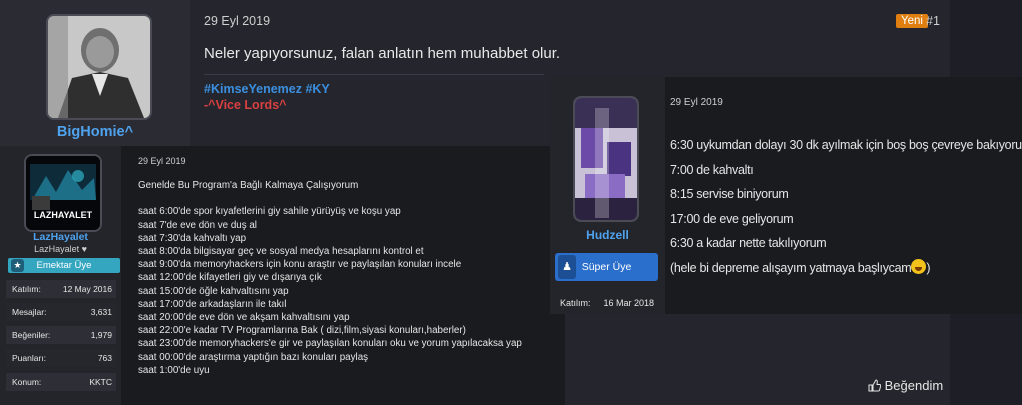  What do you see at coordinates (628, 303) in the screenshot?
I see `stat-value: 16 Mar 2018` at bounding box center [628, 303].